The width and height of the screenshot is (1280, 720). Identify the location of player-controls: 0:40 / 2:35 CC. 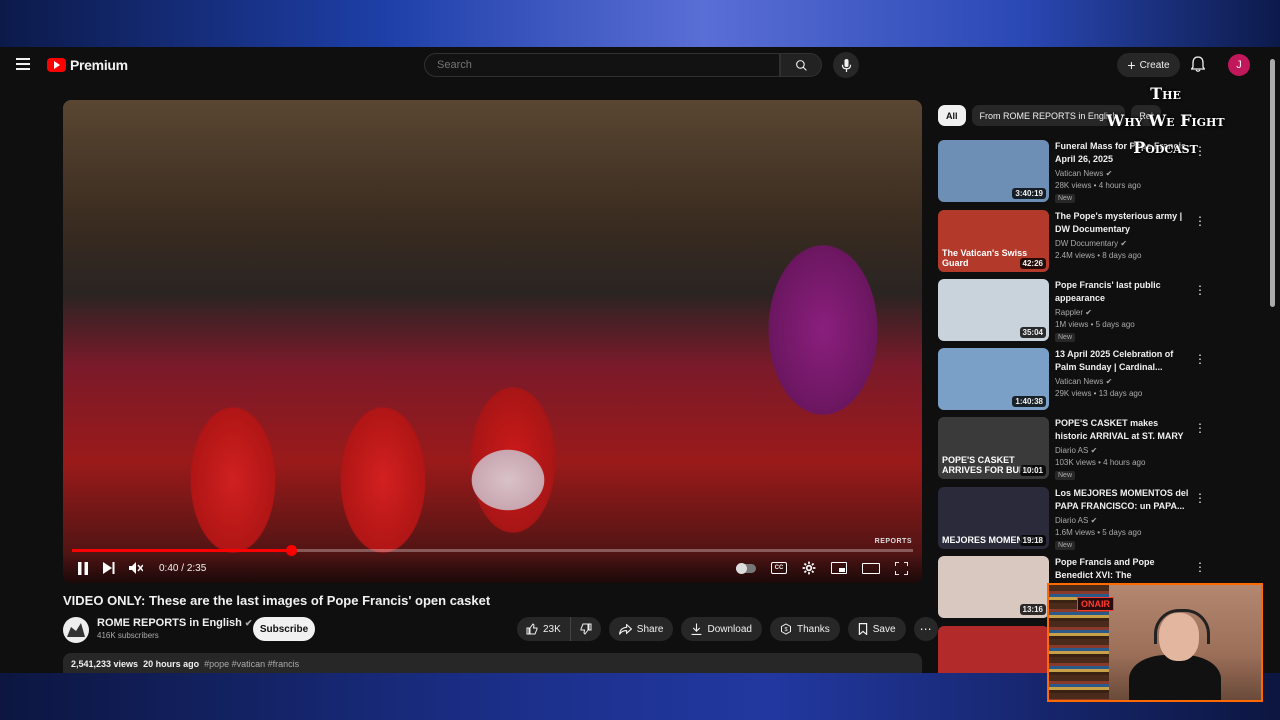
(492, 568).